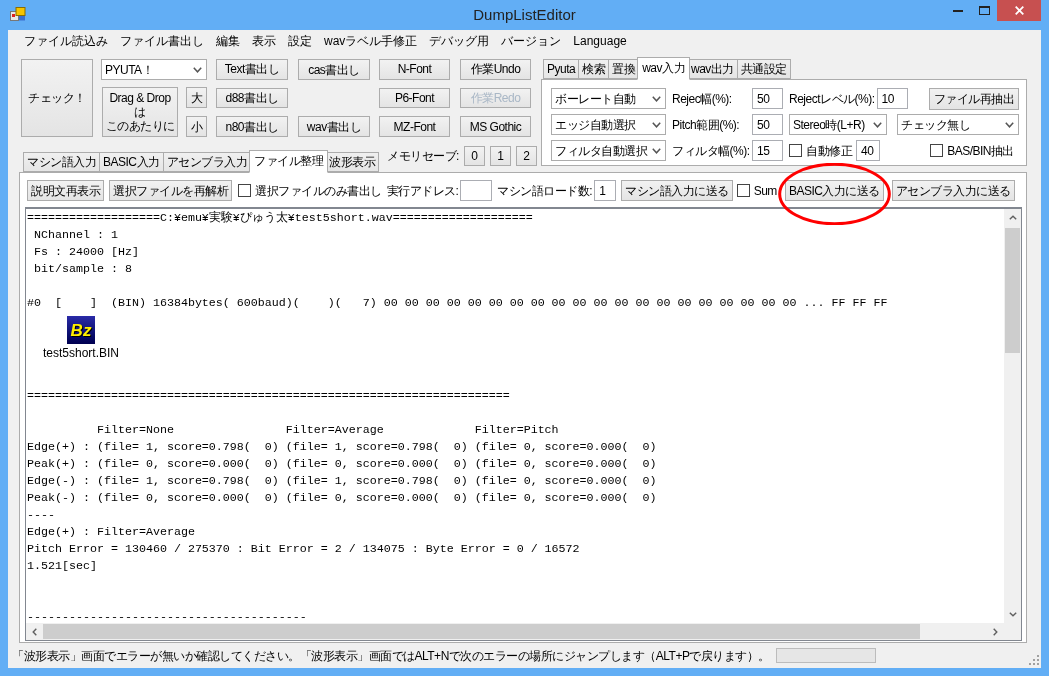 The height and width of the screenshot is (676, 1049). I want to click on edit-button: 作業Undo, so click(495, 69).